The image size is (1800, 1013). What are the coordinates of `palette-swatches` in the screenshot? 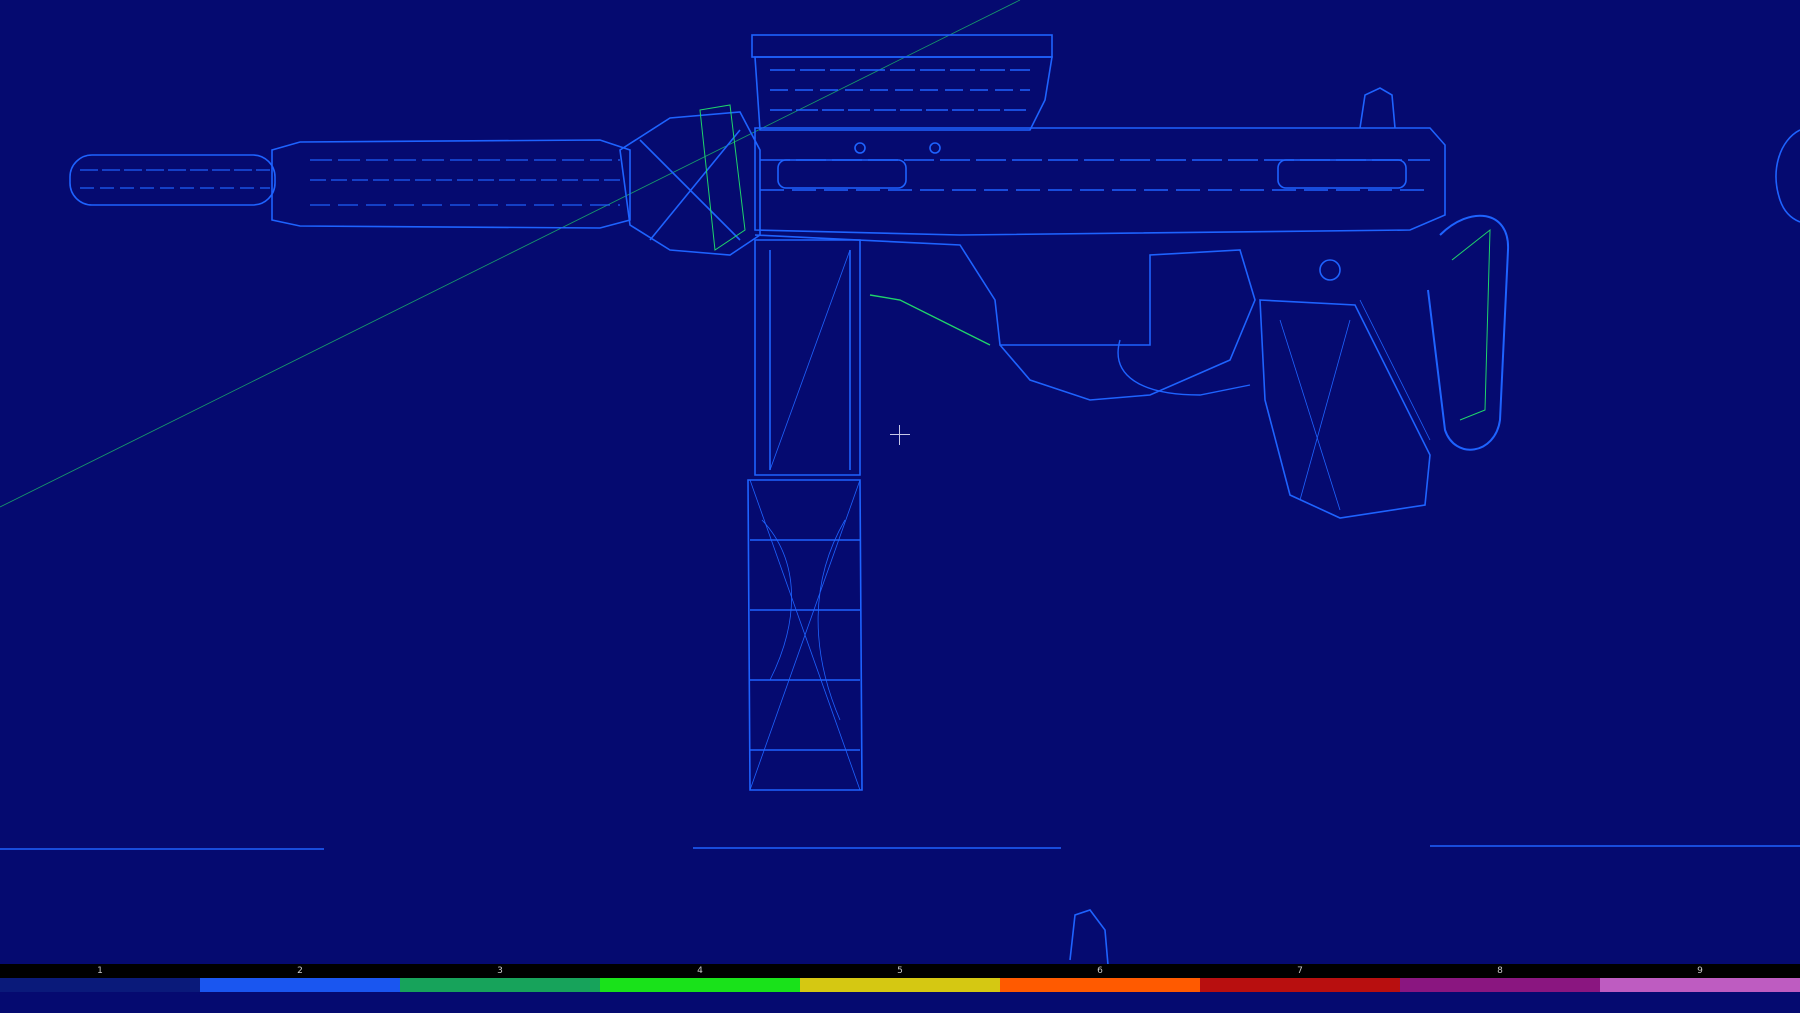 It's located at (900, 985).